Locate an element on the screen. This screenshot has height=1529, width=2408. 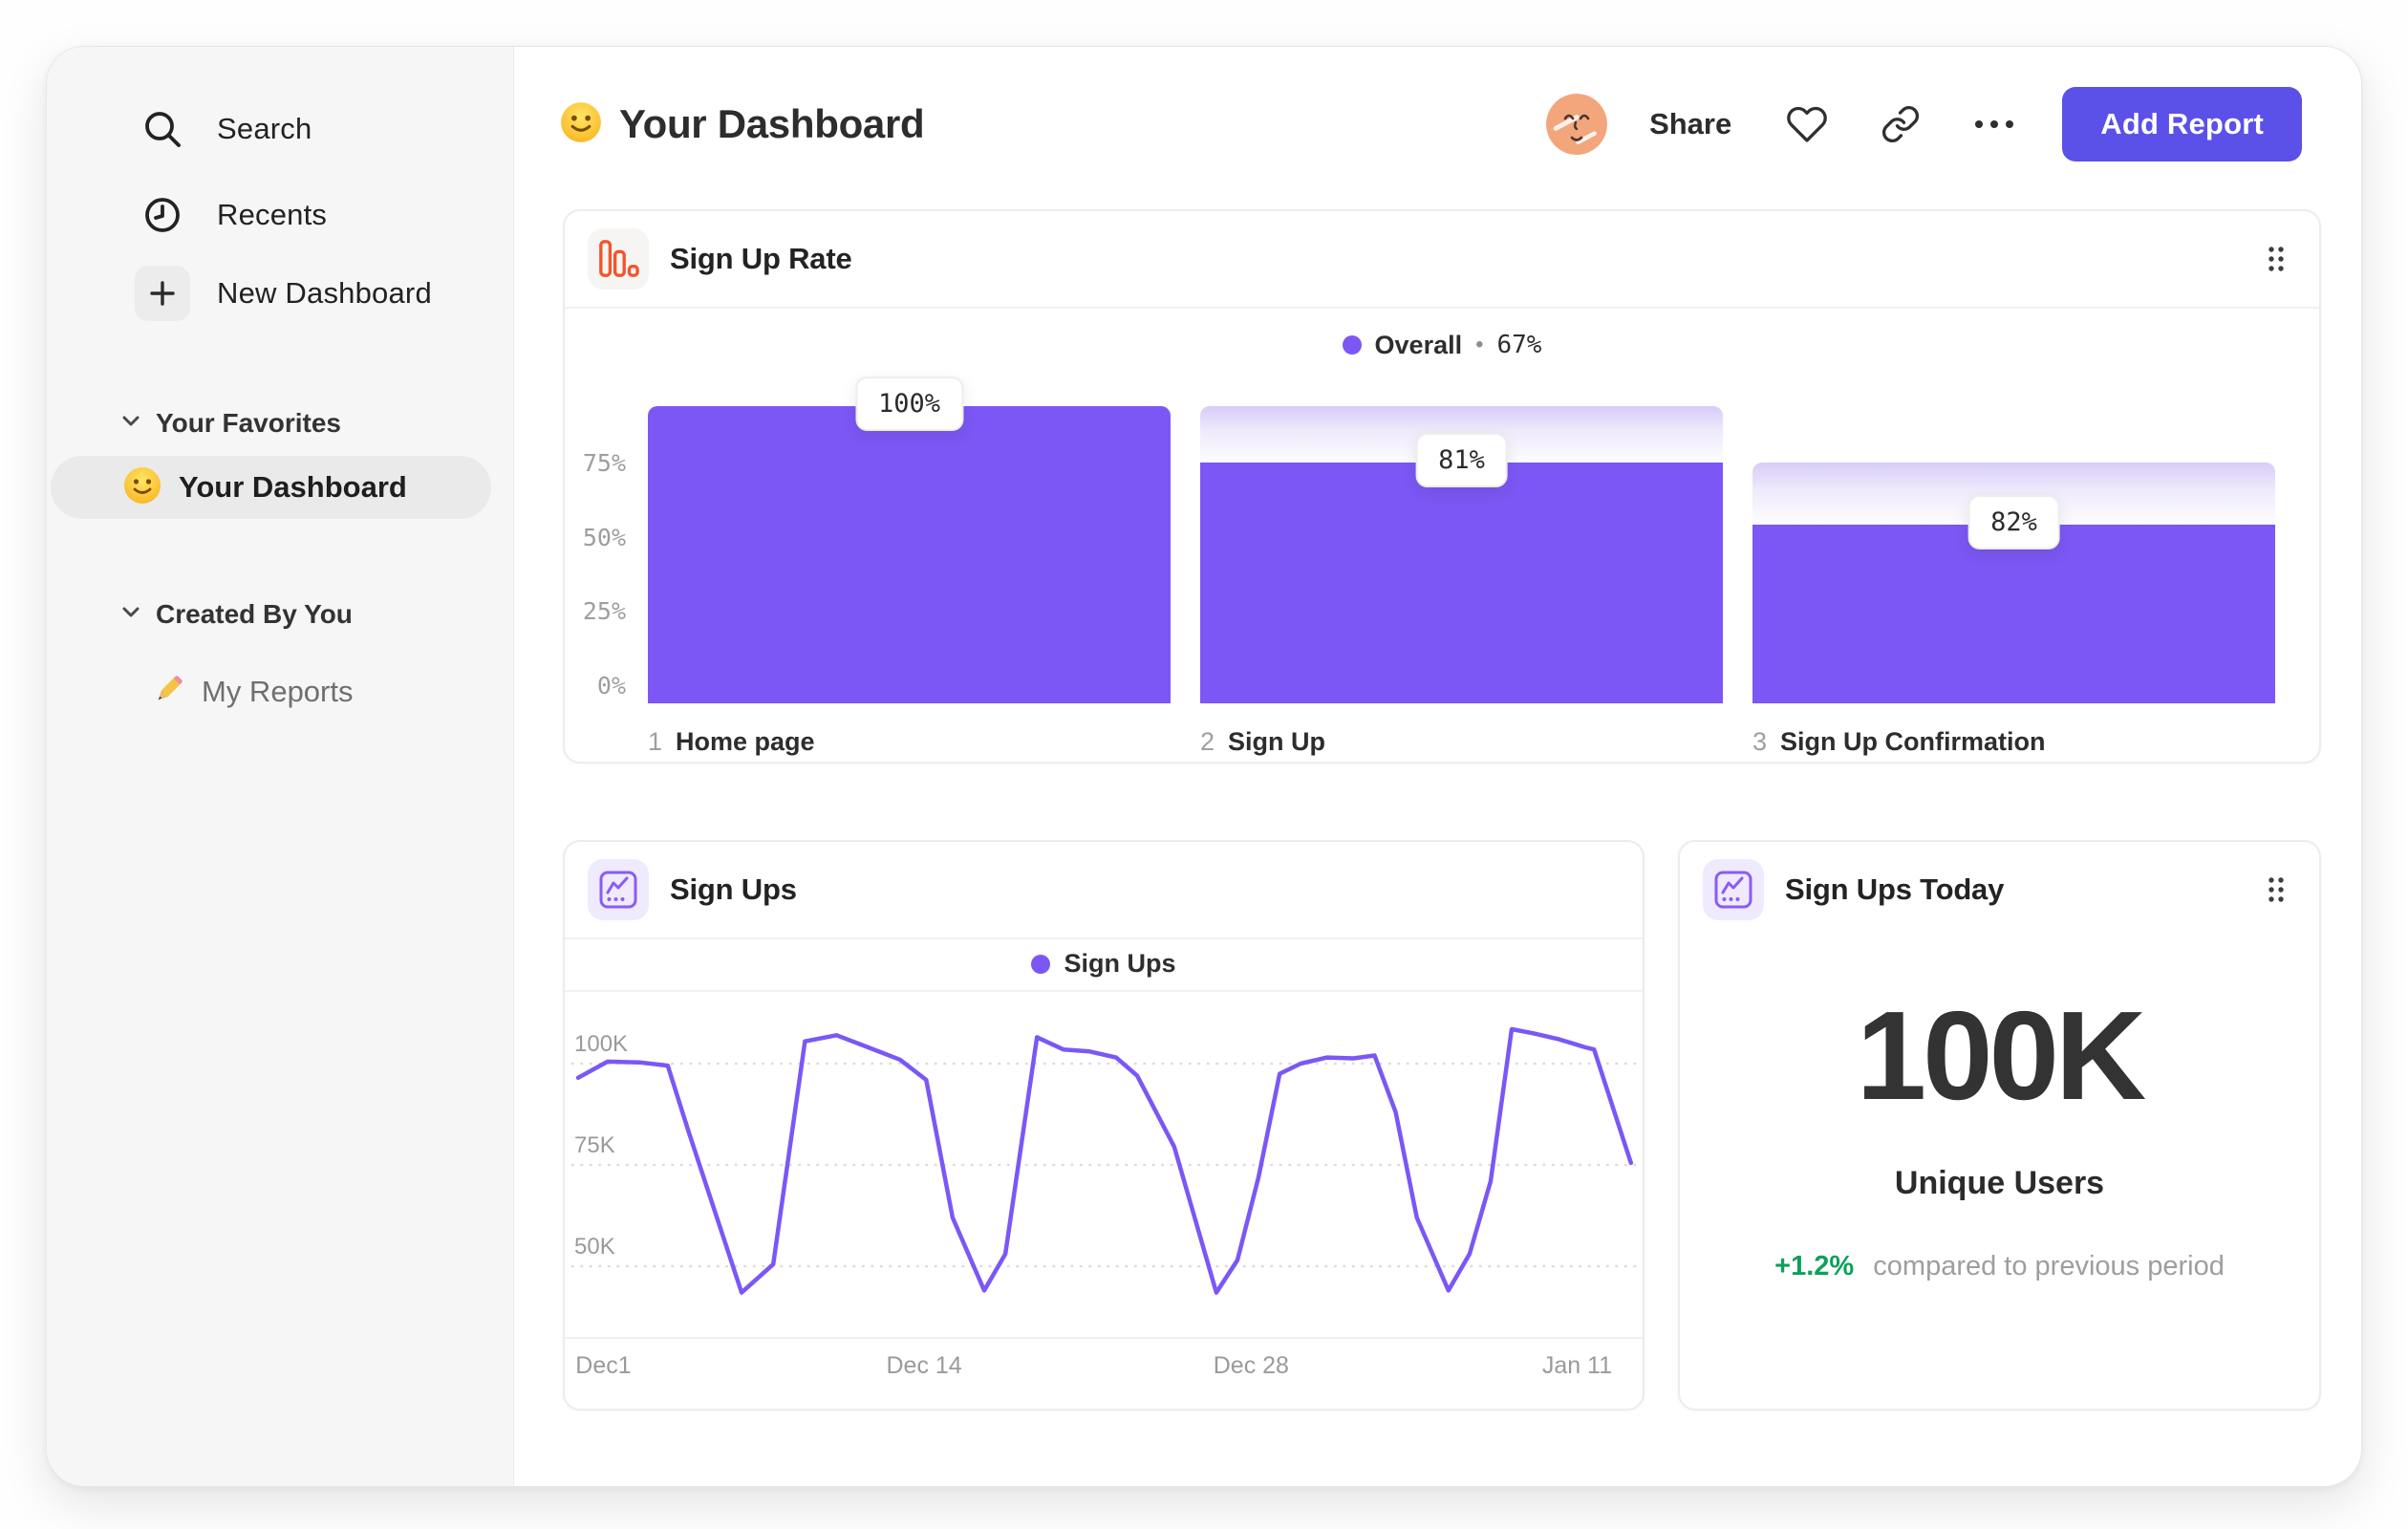
y-axis-tick: 50% is located at coordinates (604, 537).